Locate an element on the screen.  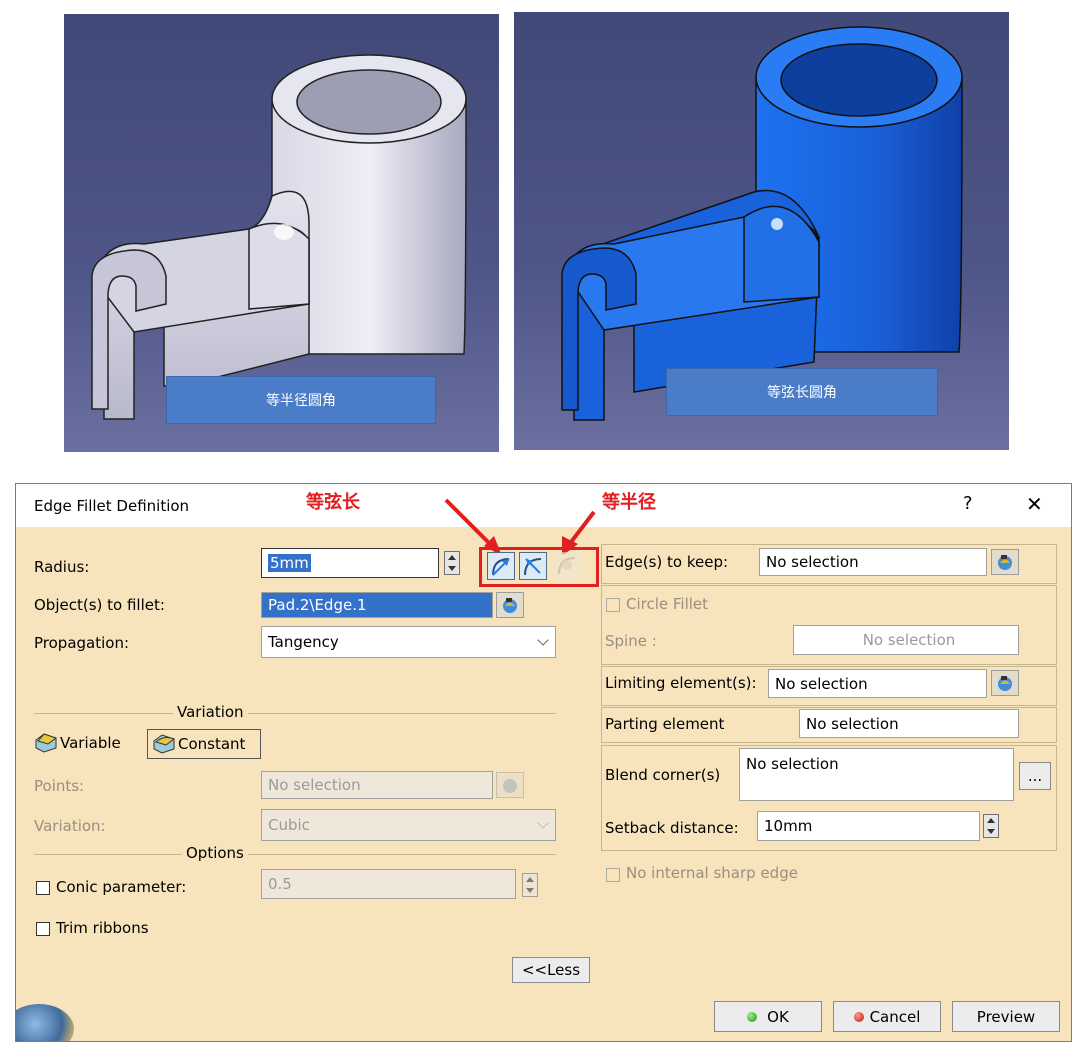
points-picker-icon is located at coordinates (510, 785).